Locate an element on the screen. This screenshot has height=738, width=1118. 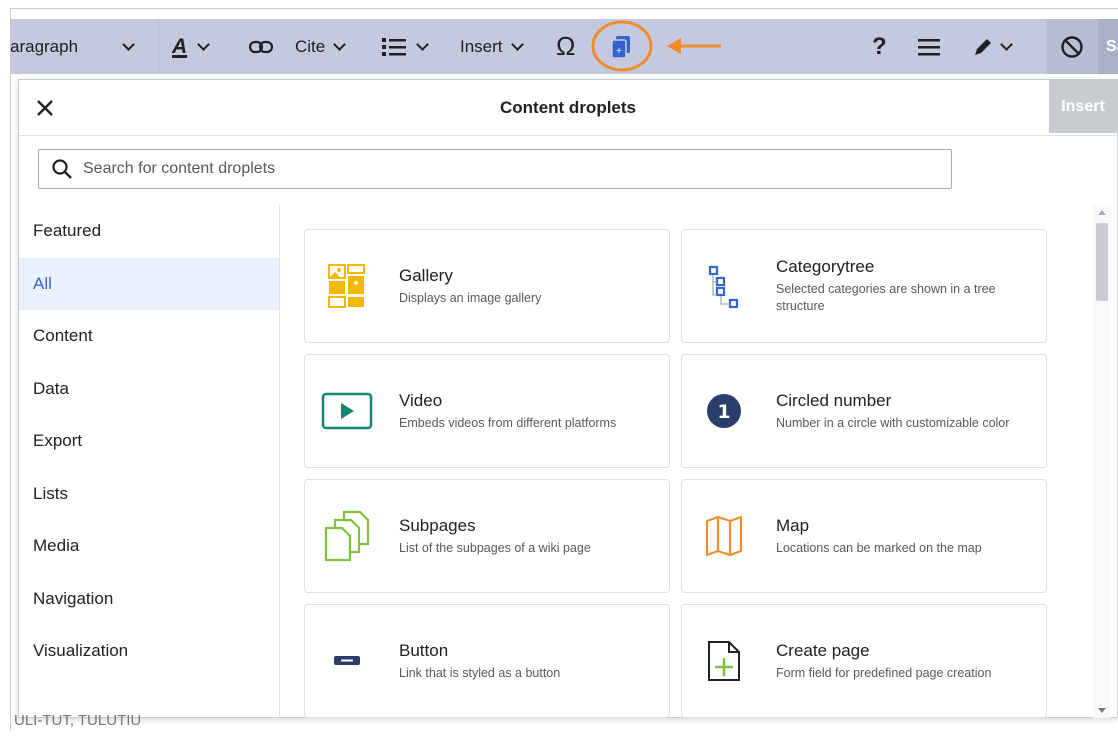
page-options-button is located at coordinates (929, 46).